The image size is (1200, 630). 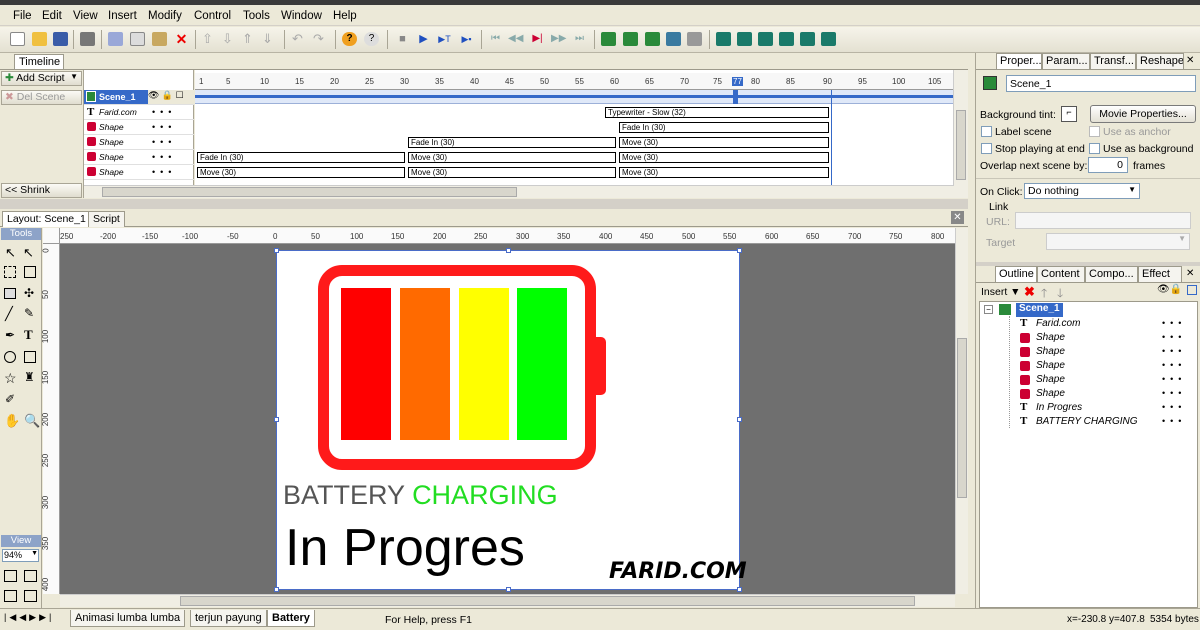 I want to click on next-frame-icon: ▶▶, so click(x=558, y=39).